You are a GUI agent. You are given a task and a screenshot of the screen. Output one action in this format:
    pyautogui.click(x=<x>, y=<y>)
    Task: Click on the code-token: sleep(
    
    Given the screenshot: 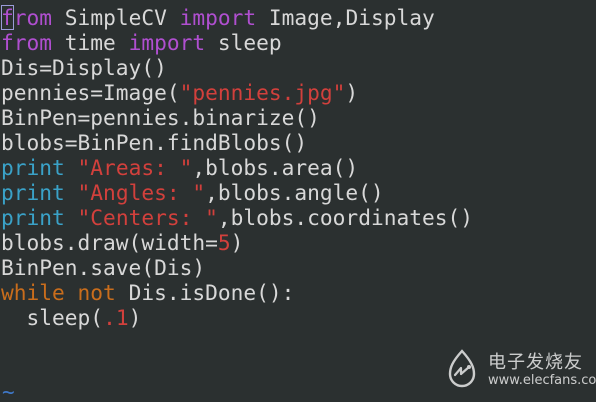 What is the action you would take?
    pyautogui.click(x=52, y=317)
    